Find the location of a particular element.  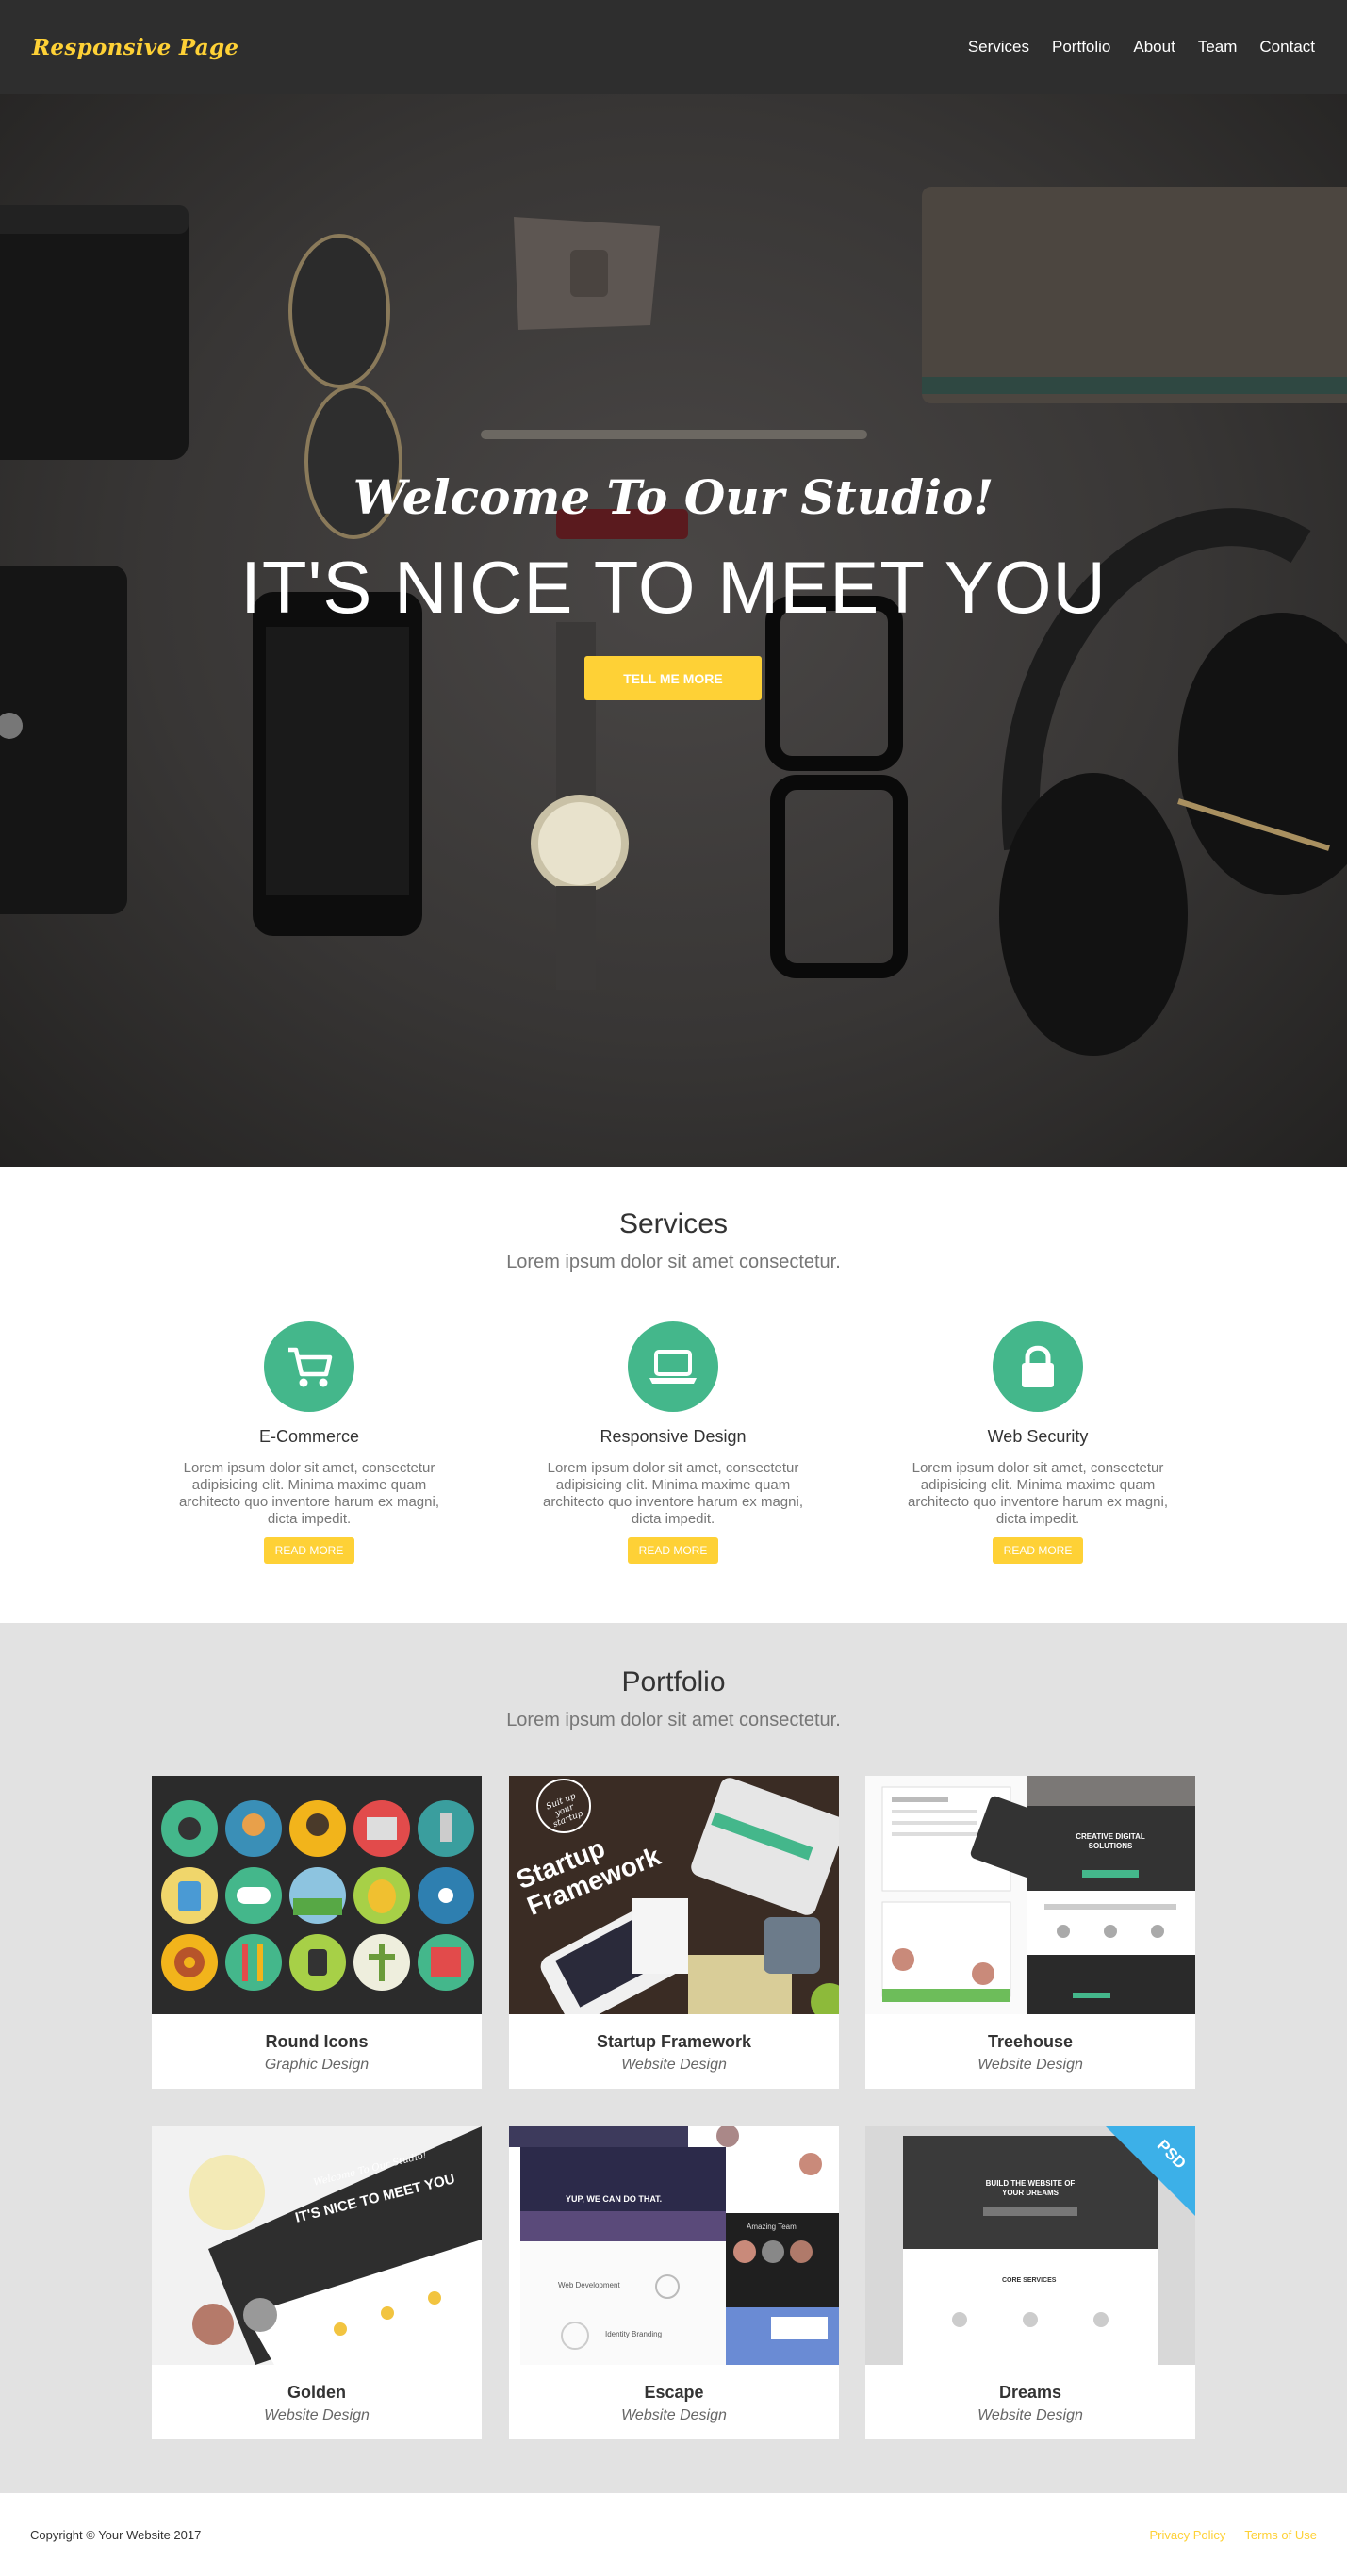

lock-icon is located at coordinates (1038, 1366).